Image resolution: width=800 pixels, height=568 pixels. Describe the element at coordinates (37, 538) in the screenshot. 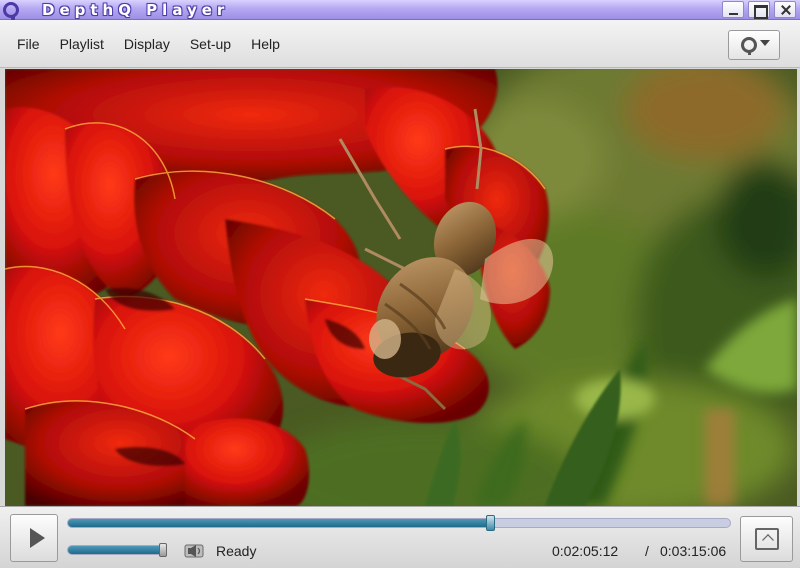

I see `play-icon` at that location.